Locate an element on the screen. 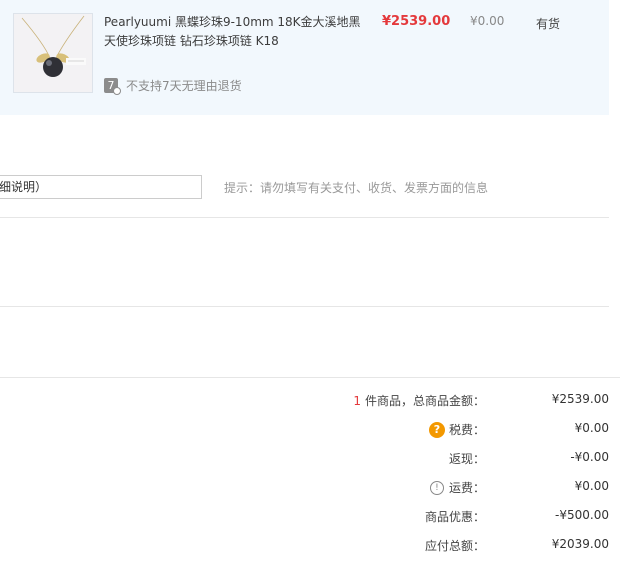  cashback-value: -¥0.00 is located at coordinates (589, 457).